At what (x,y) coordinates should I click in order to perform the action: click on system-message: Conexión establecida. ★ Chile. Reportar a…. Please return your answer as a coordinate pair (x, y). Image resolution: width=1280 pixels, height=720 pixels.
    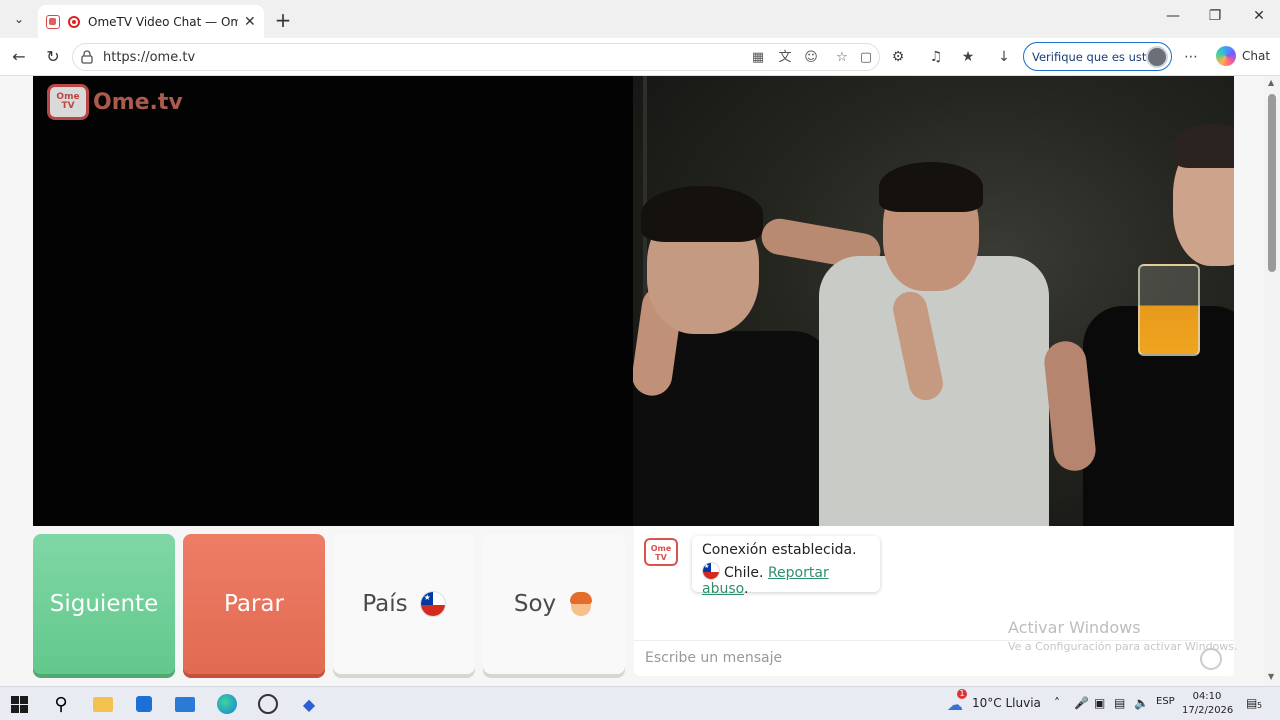
    Looking at the image, I should click on (786, 566).